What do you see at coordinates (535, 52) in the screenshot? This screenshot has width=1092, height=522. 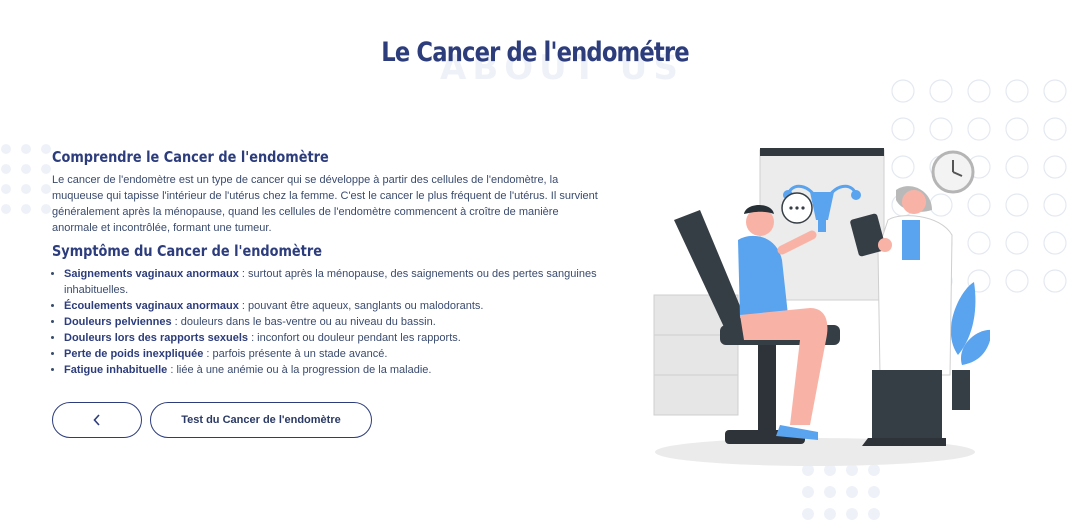 I see `page-title: Le Cancer de l'endométre` at bounding box center [535, 52].